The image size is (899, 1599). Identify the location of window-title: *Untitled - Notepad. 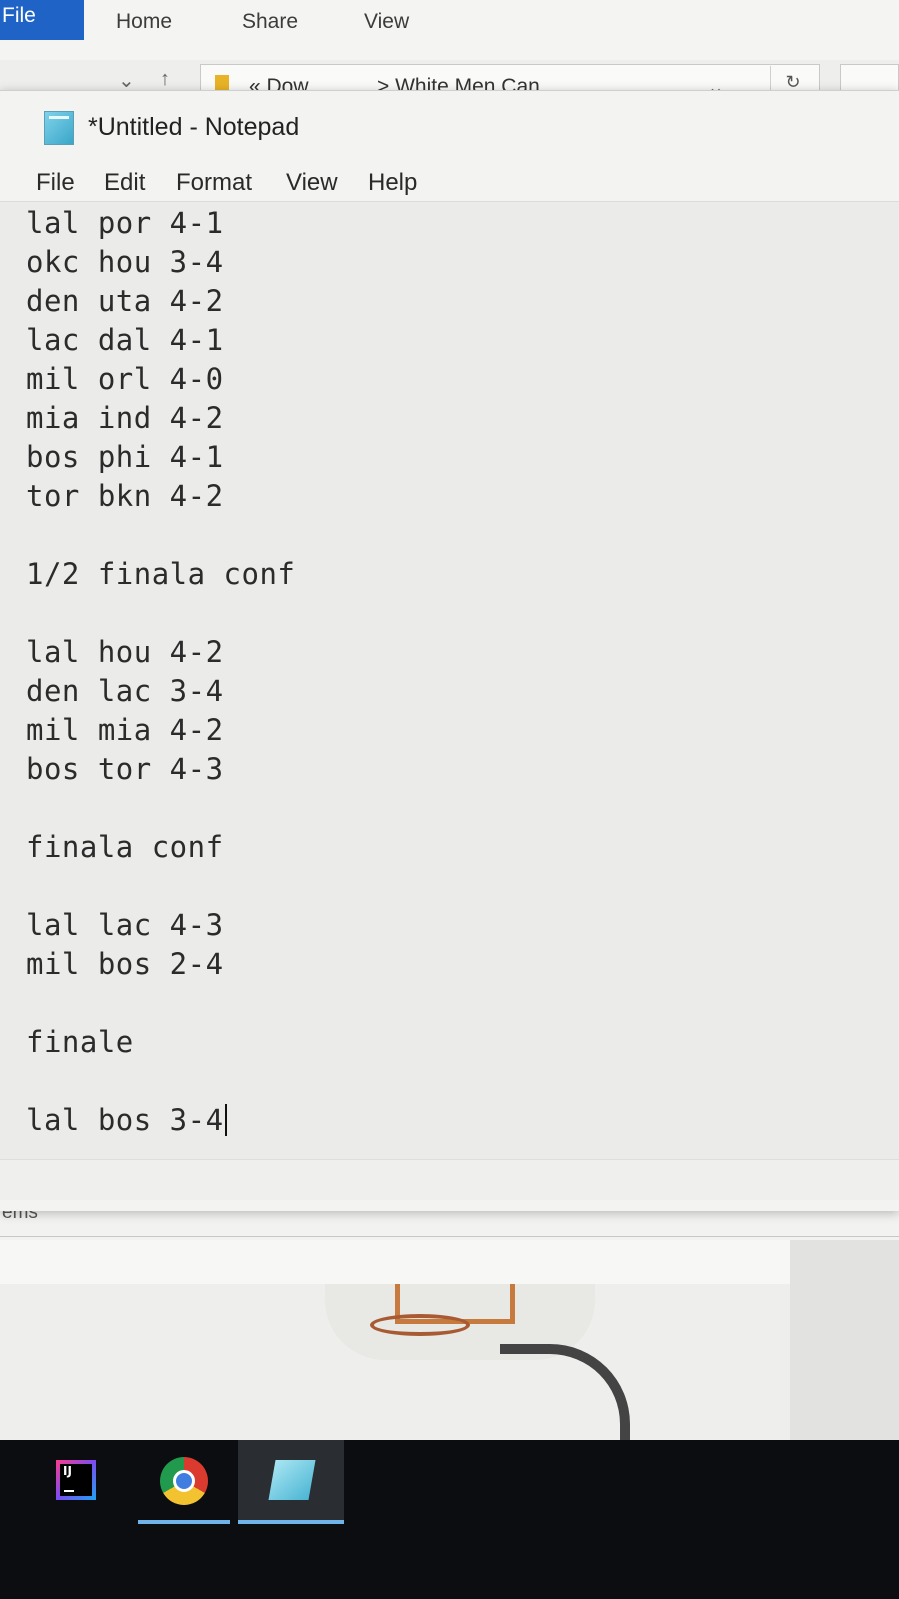
(194, 127).